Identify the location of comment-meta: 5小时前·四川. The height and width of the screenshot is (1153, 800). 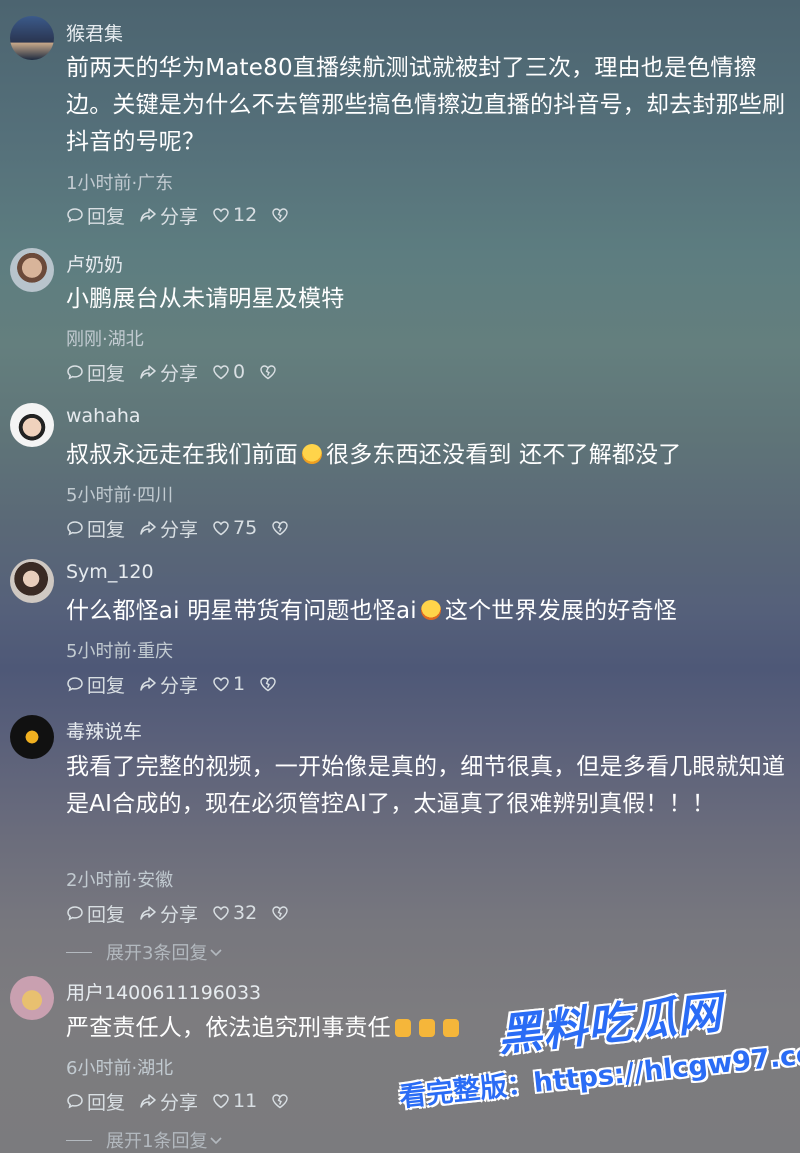
(120, 495).